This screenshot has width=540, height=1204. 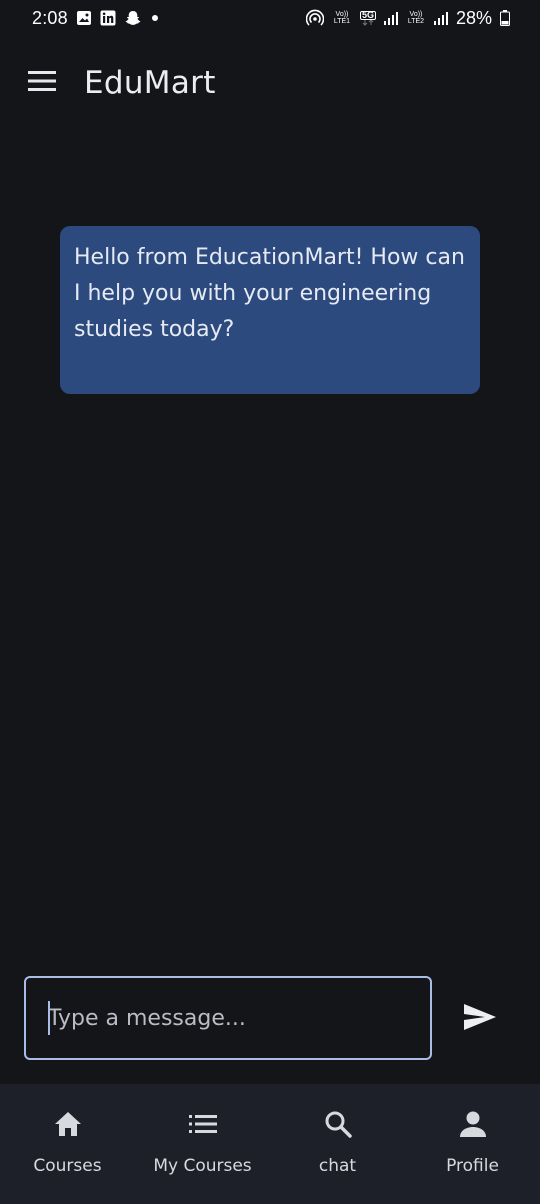 What do you see at coordinates (49, 1018) in the screenshot?
I see `text-caret` at bounding box center [49, 1018].